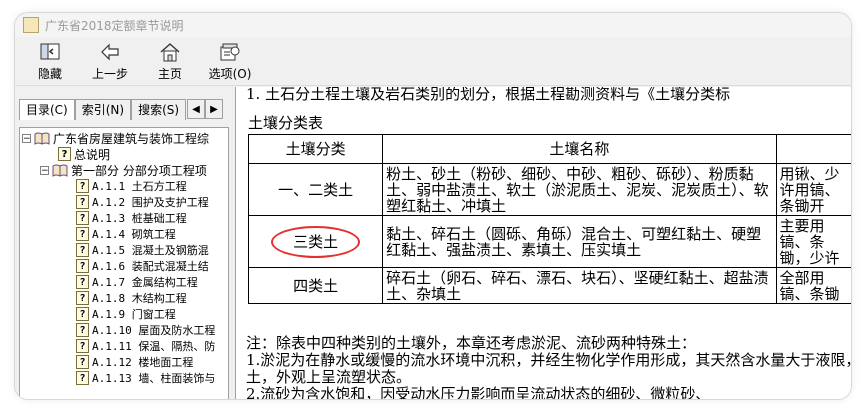  What do you see at coordinates (315, 149) in the screenshot?
I see `column-header: 土壤分类` at bounding box center [315, 149].